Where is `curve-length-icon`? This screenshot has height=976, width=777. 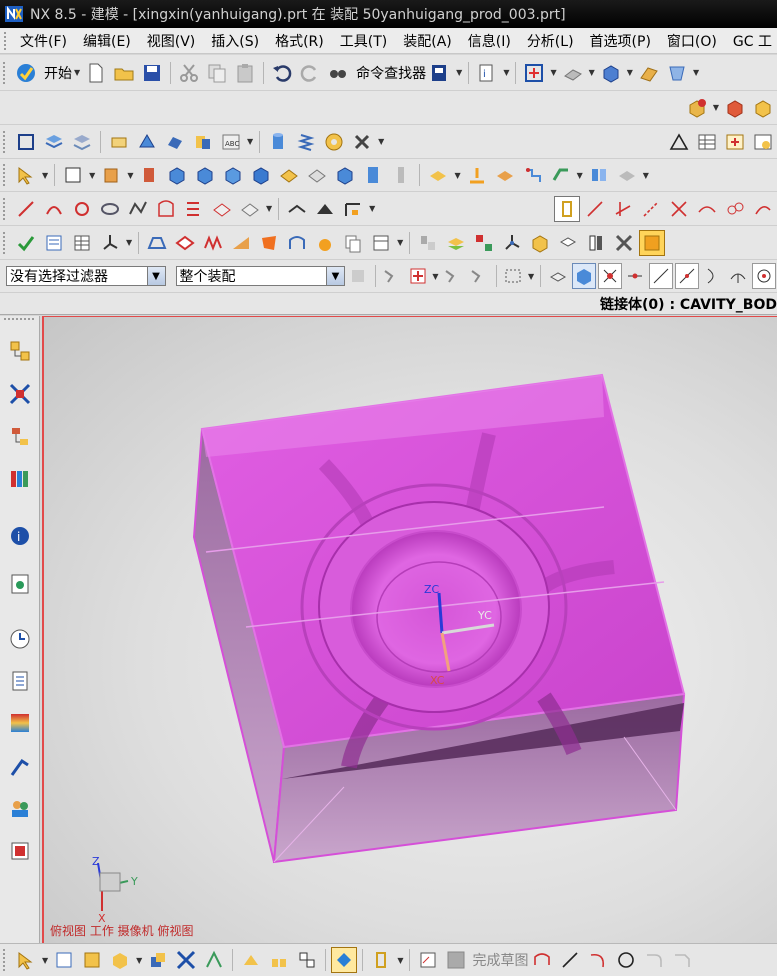 curve-length-icon is located at coordinates (353, 209).